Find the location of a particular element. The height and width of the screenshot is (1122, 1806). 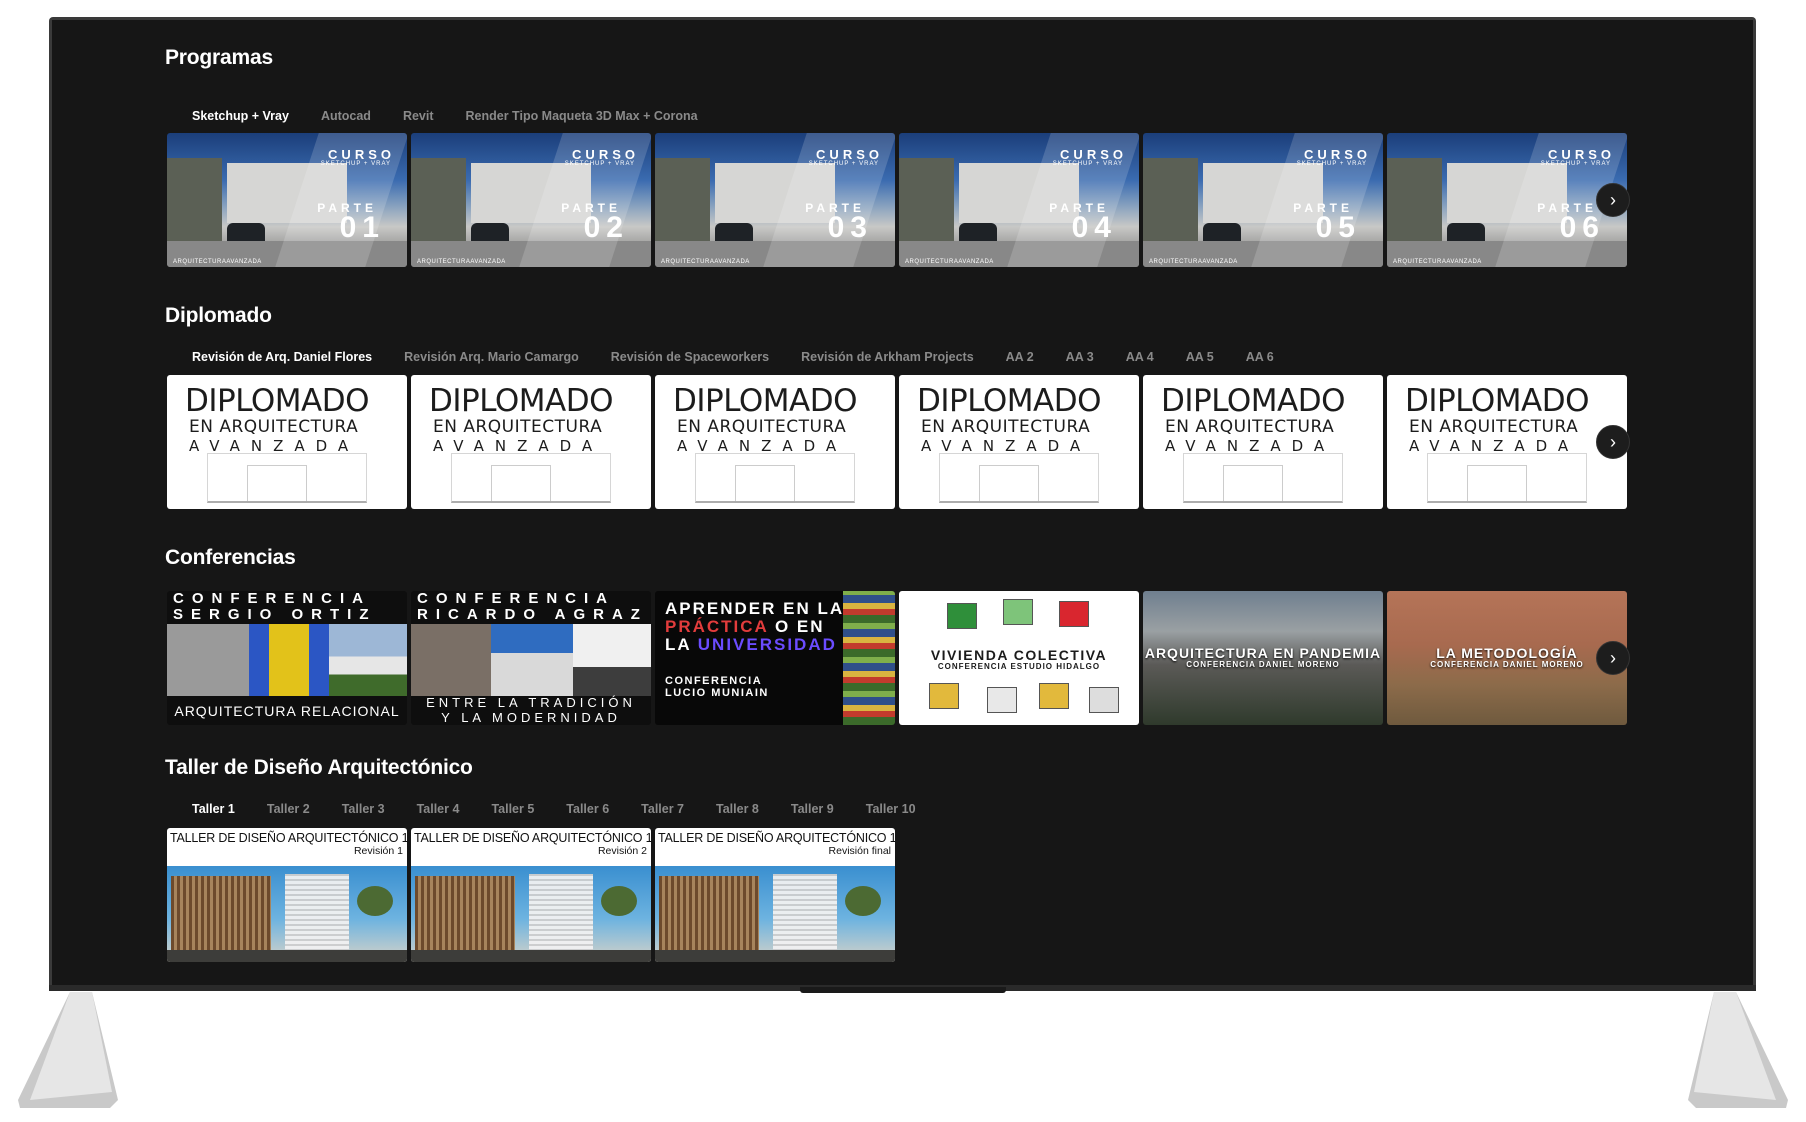

books-image is located at coordinates (869, 658).